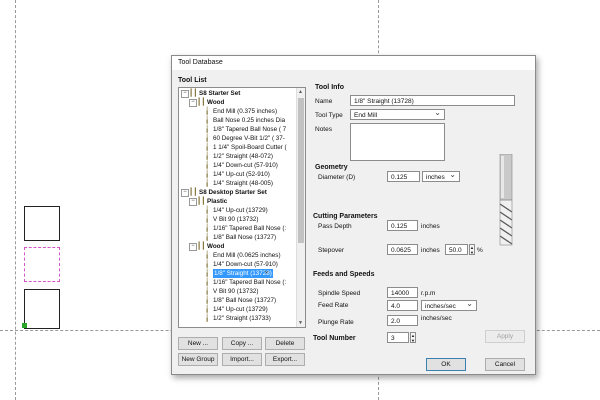  What do you see at coordinates (331, 167) in the screenshot?
I see `geometry-heading: Geometry` at bounding box center [331, 167].